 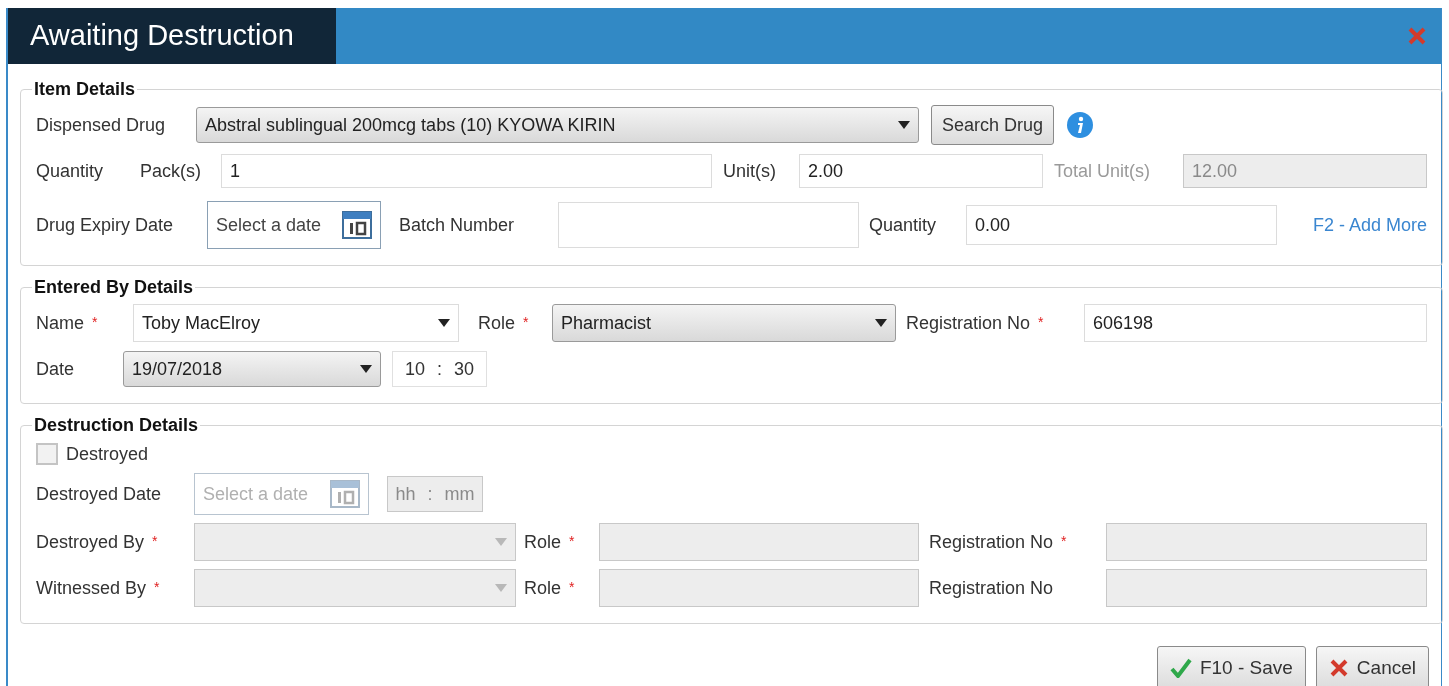 I want to click on window-title: Awaiting Destruction, so click(x=162, y=36).